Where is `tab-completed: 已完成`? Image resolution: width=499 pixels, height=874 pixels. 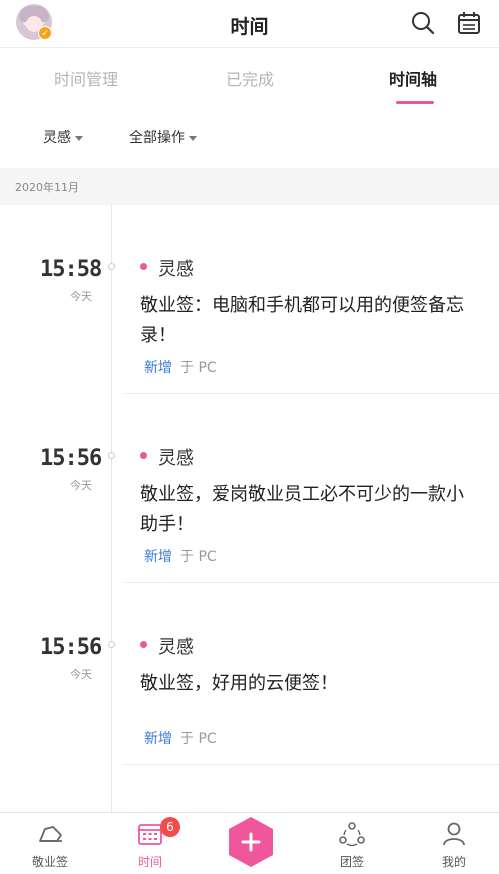 tab-completed: 已完成 is located at coordinates (250, 78).